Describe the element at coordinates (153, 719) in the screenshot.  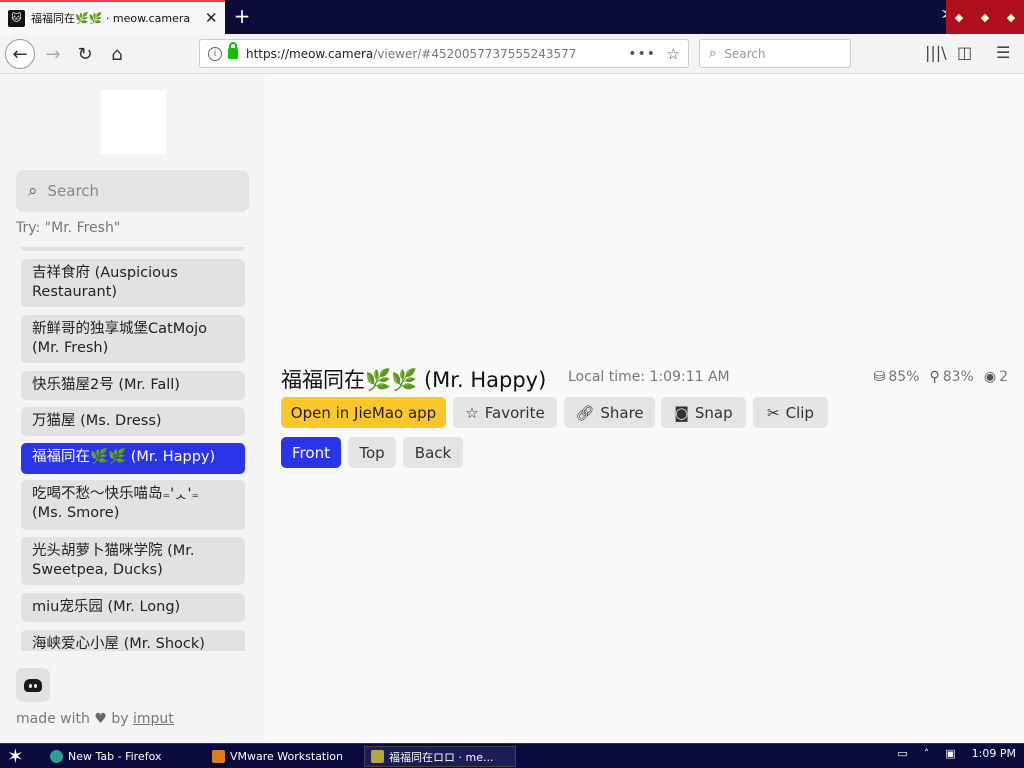
I see `author-link: imput` at that location.